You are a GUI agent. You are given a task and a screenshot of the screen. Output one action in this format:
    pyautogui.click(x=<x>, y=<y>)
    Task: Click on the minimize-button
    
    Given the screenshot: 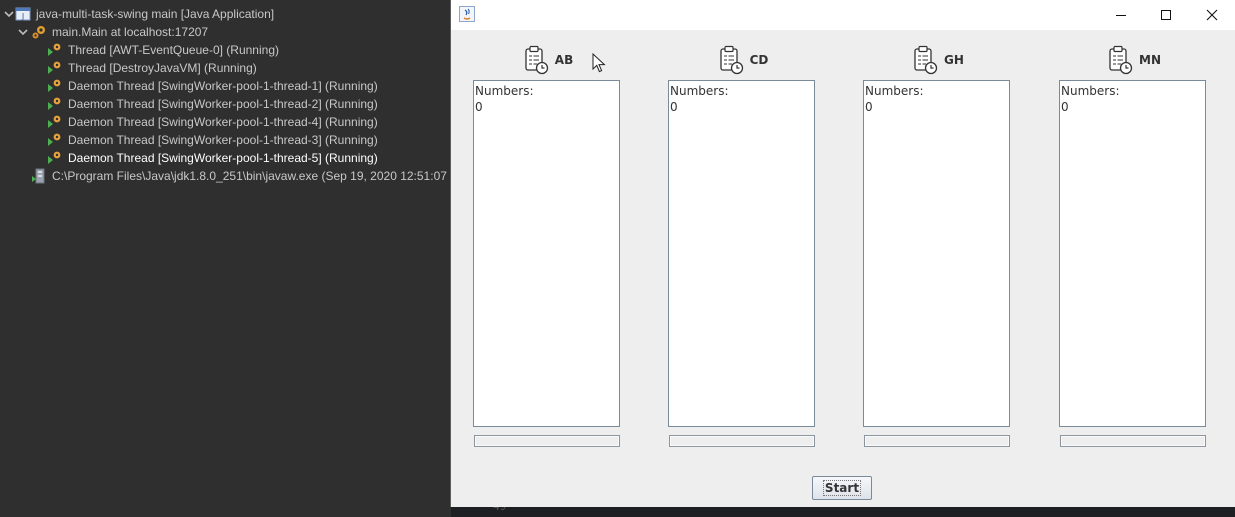 What is the action you would take?
    pyautogui.click(x=1121, y=15)
    